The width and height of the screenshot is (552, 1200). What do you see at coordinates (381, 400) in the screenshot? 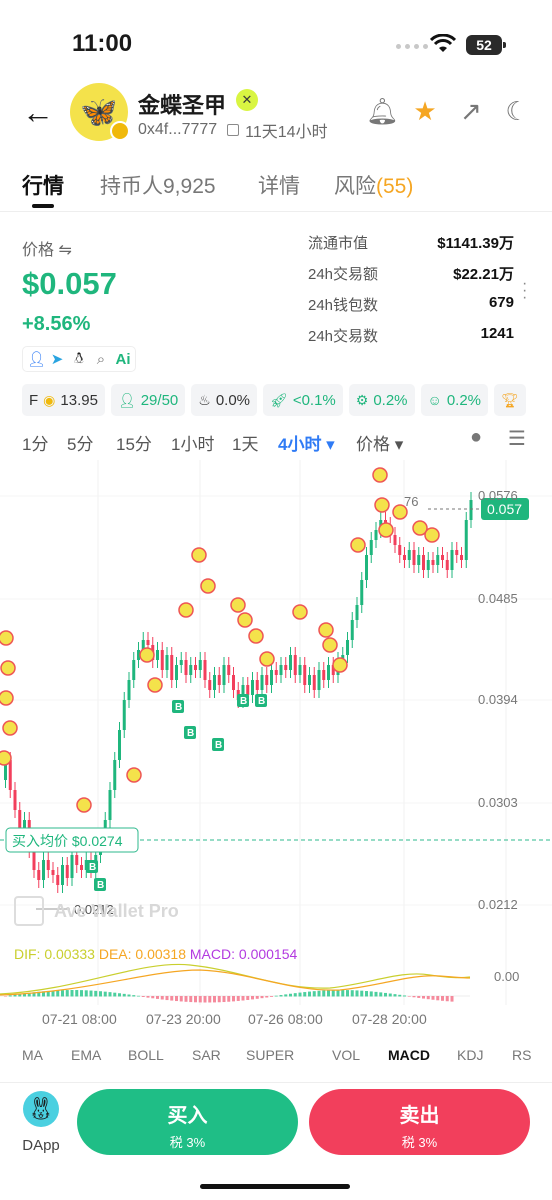
I see `bundle-chip: ⚙ 0.2%` at bounding box center [381, 400].